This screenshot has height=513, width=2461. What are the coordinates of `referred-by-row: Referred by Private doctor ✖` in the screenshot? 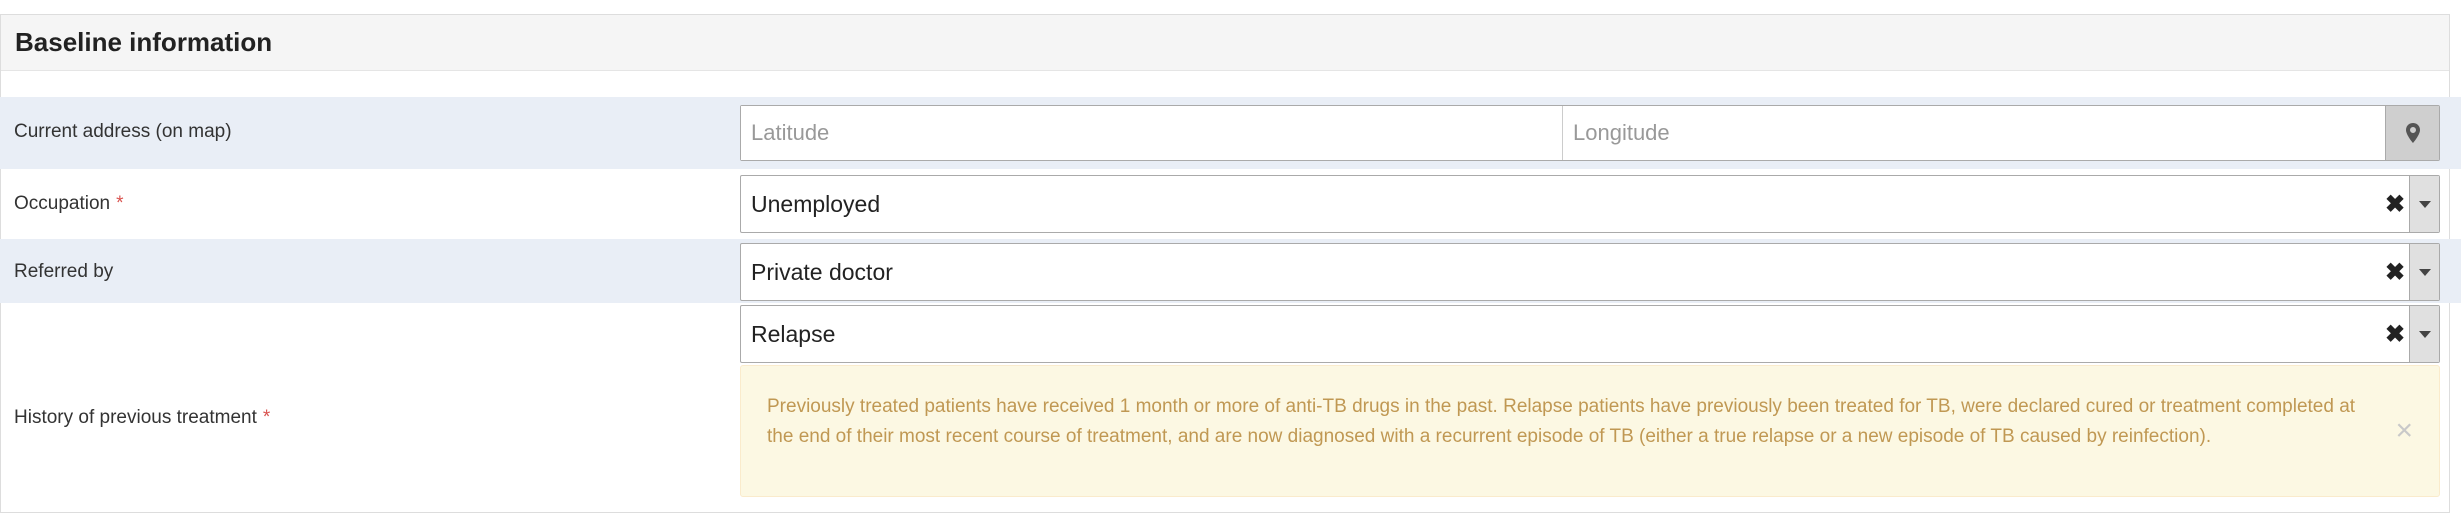 It's located at (1230, 271).